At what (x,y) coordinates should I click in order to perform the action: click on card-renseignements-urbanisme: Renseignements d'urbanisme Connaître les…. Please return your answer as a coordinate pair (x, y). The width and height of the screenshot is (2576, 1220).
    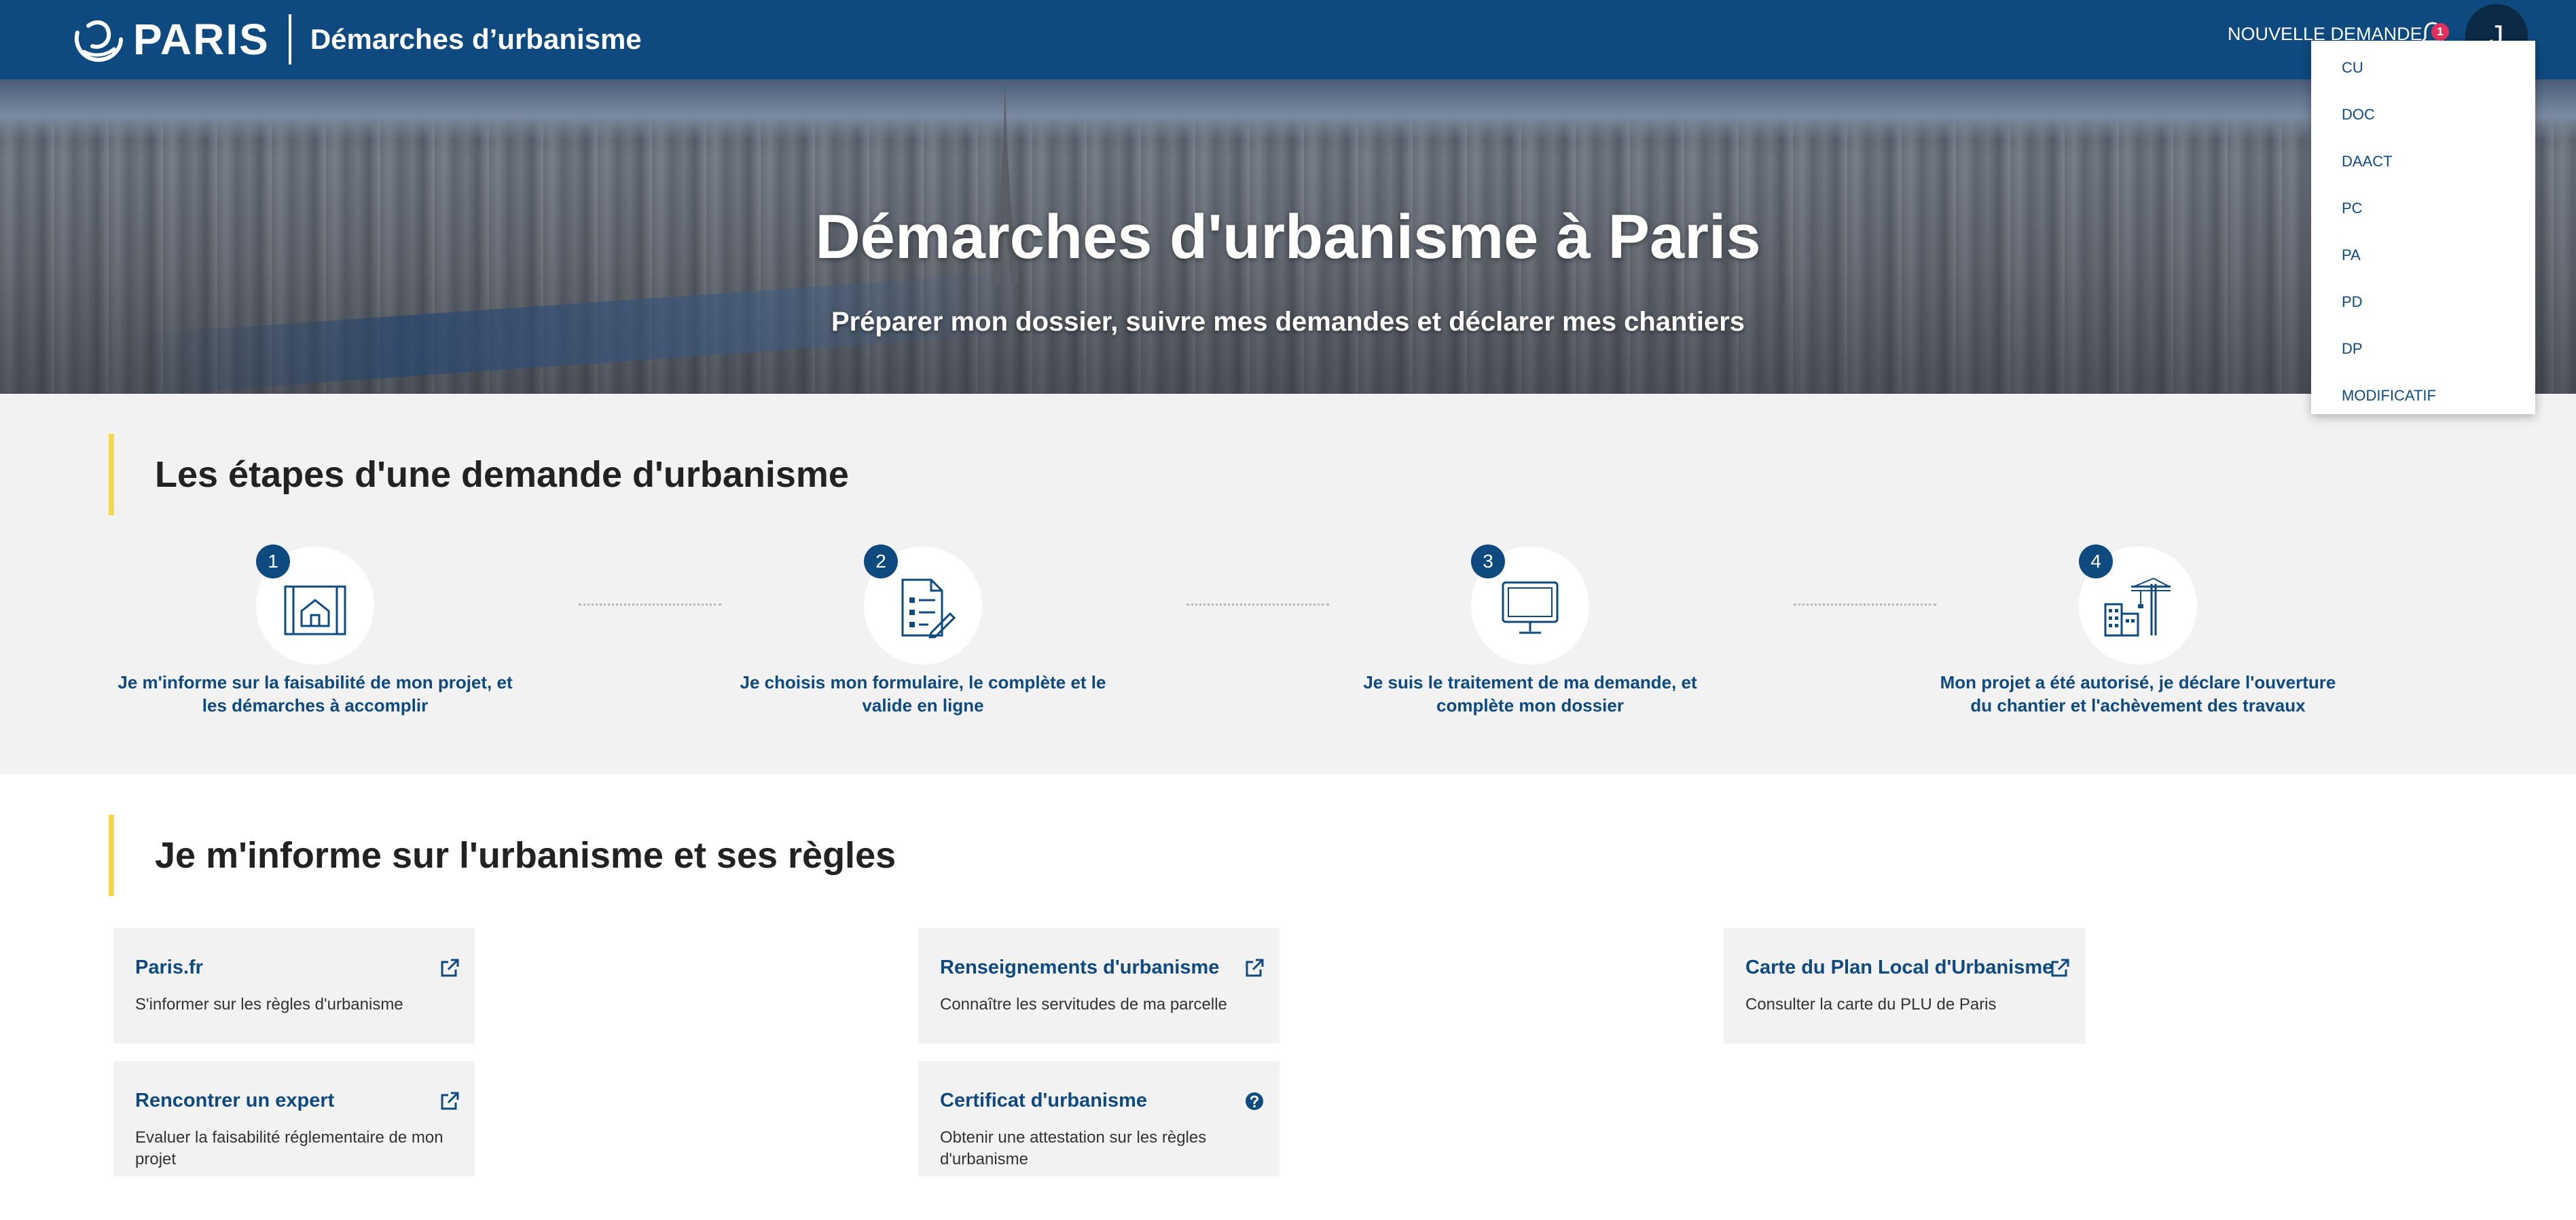
    Looking at the image, I should click on (1099, 985).